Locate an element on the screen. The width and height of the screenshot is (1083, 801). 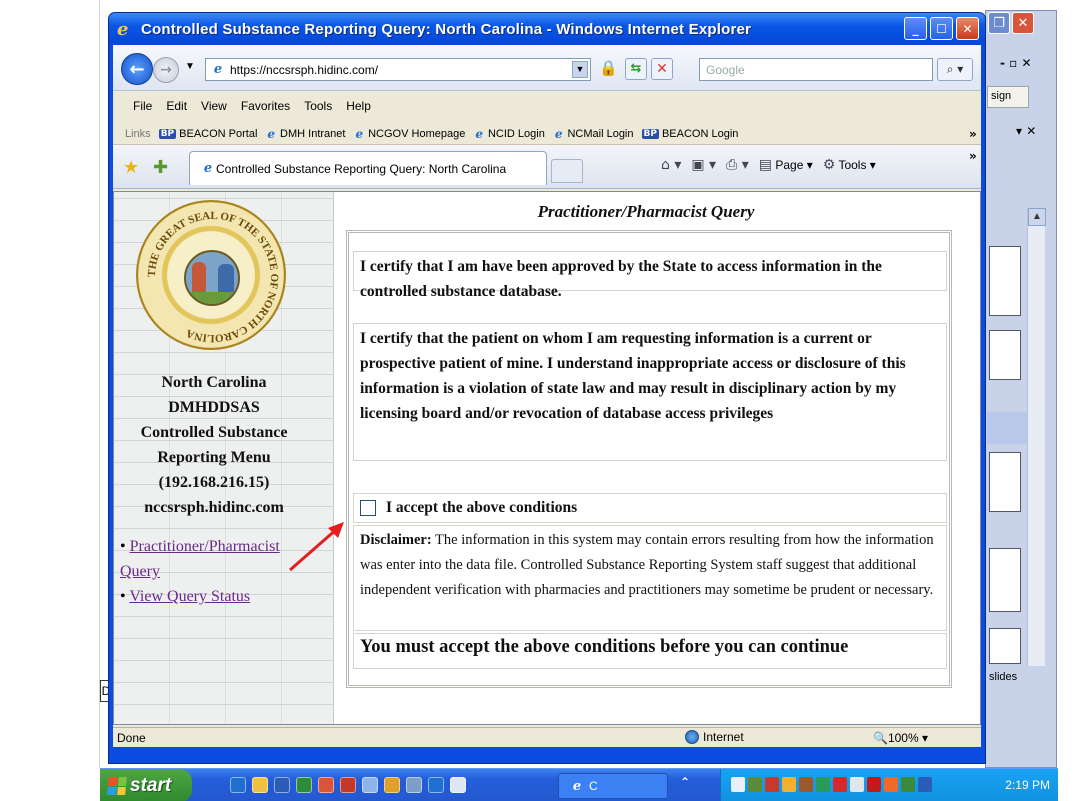
feeds-icon: ▣ ▾ is located at coordinates (703, 165).